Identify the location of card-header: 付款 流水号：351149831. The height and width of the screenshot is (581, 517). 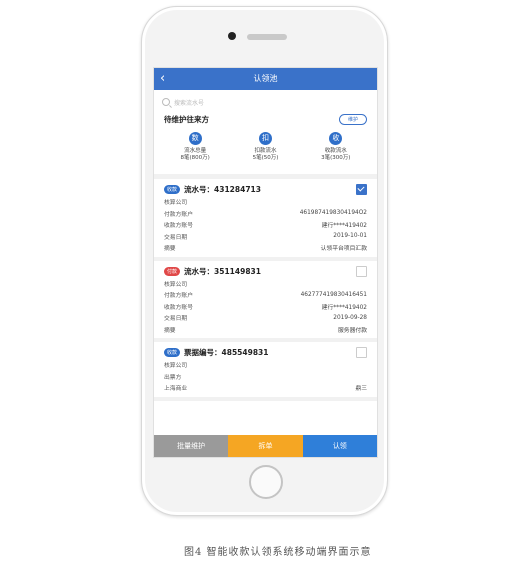
(265, 271).